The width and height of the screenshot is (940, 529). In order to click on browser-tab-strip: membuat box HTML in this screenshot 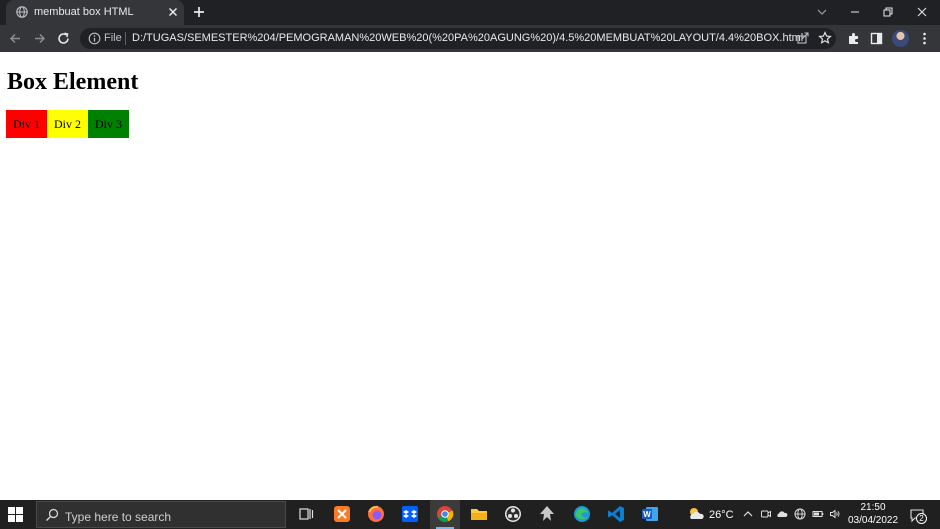, I will do `click(470, 12)`.